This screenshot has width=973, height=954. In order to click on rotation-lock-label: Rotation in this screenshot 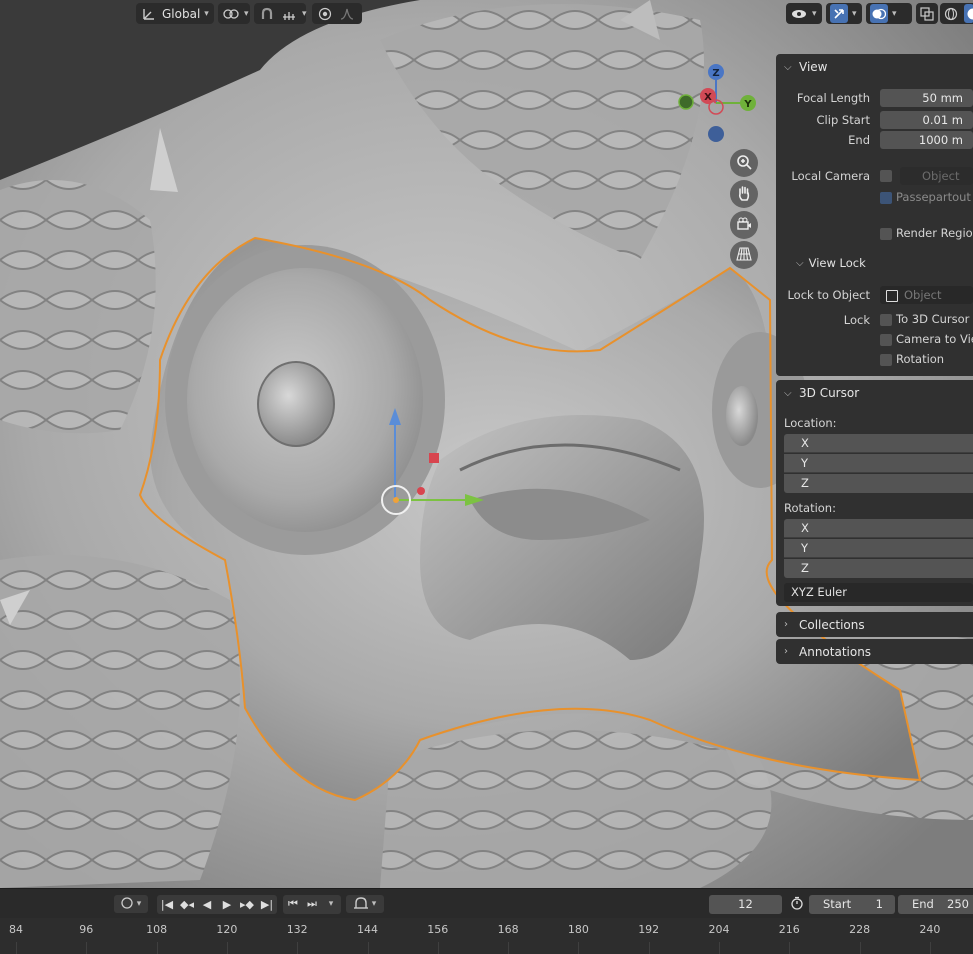, I will do `click(920, 359)`.